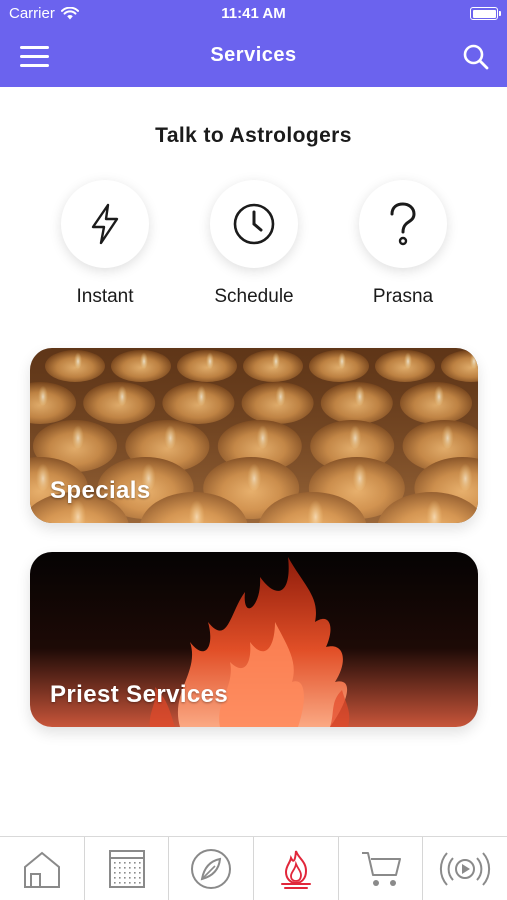 Image resolution: width=507 pixels, height=900 pixels. I want to click on compass-leaf-icon, so click(211, 869).